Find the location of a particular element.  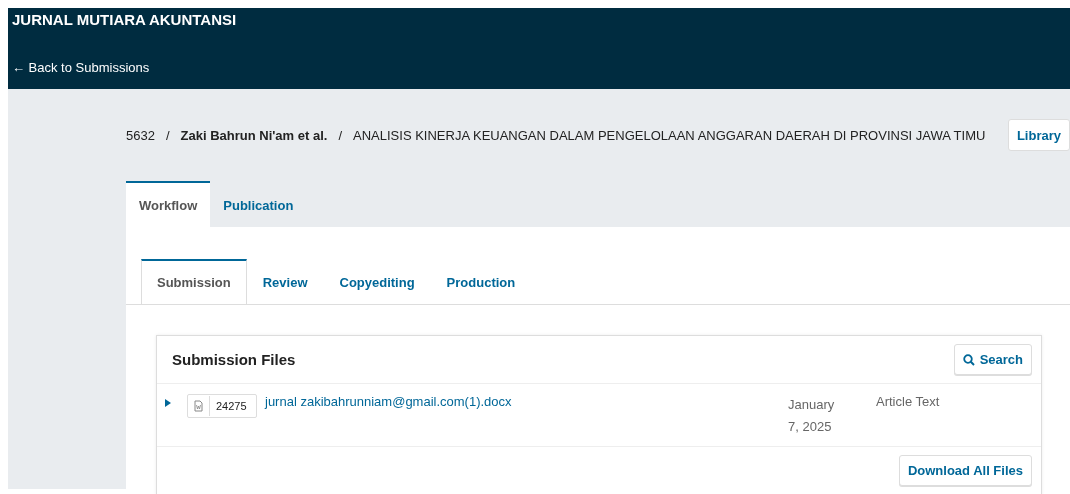

file-date: January 7, 2025 is located at coordinates (812, 416).